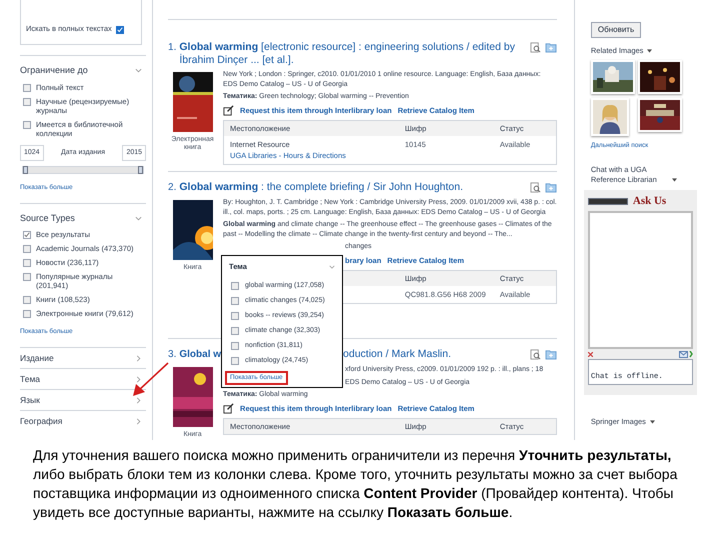 This screenshot has width=720, height=540. What do you see at coordinates (172, 188) in the screenshot?
I see `result-number: 2.` at bounding box center [172, 188].